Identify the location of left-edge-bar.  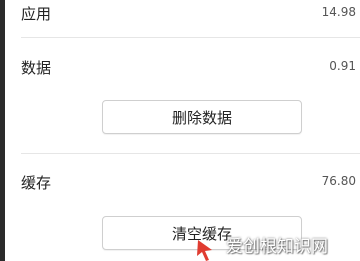
(2, 130).